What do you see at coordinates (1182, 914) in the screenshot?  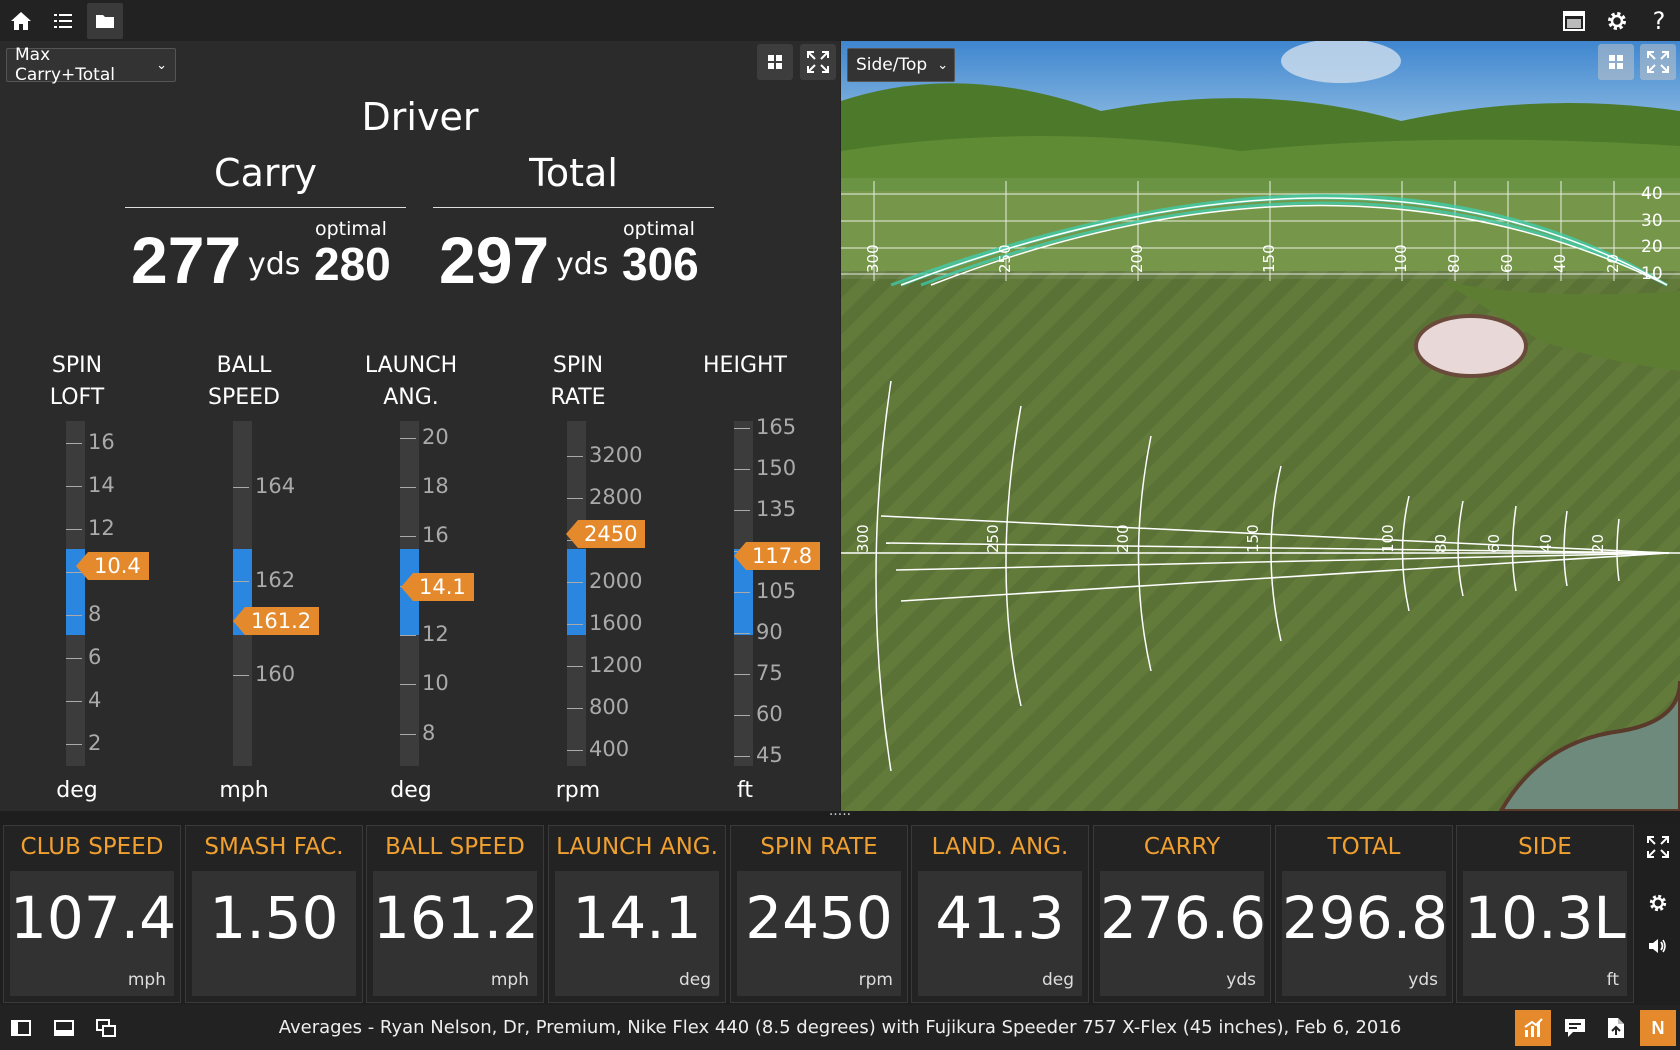 I see `stat-card-carry: CARRY 276.6 yds` at bounding box center [1182, 914].